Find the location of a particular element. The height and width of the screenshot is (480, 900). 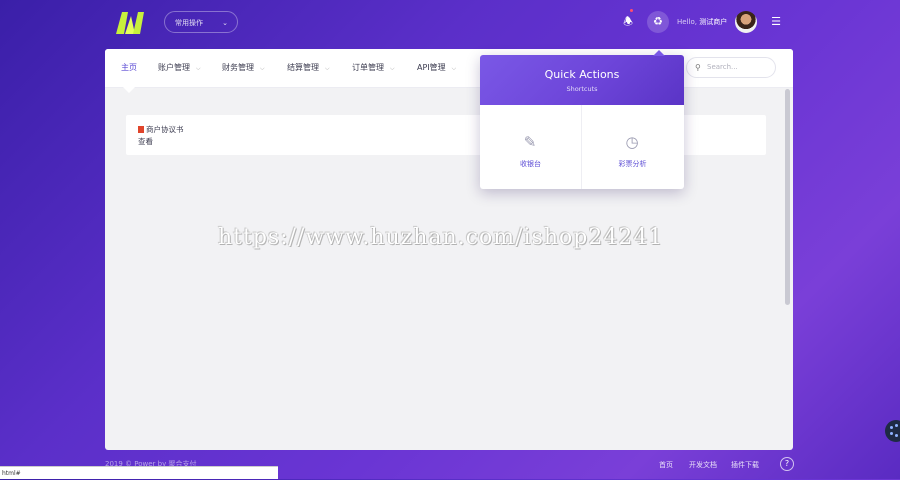

quick-action-cashier: ✎ 收银台 is located at coordinates (531, 147).